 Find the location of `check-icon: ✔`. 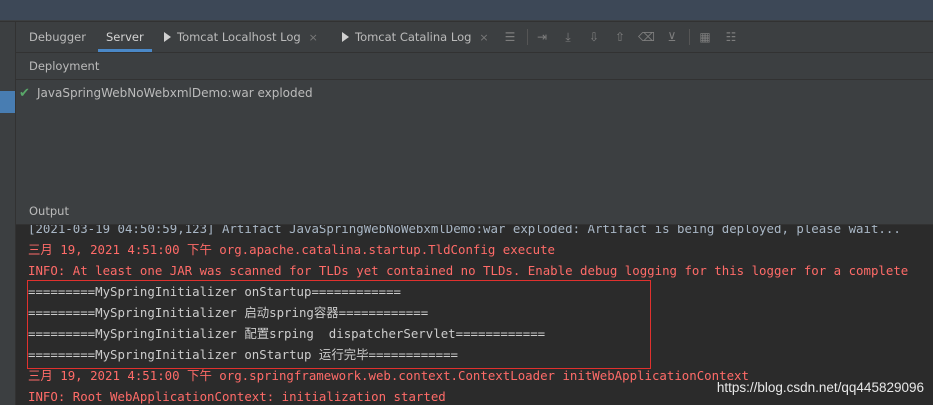

check-icon: ✔ is located at coordinates (24, 93).